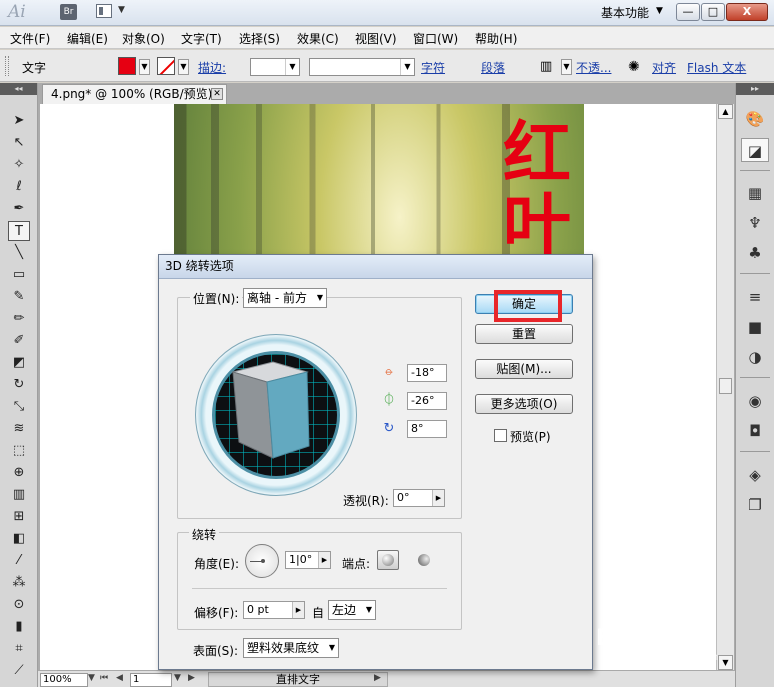  I want to click on fill-color-swatch, so click(127, 66).